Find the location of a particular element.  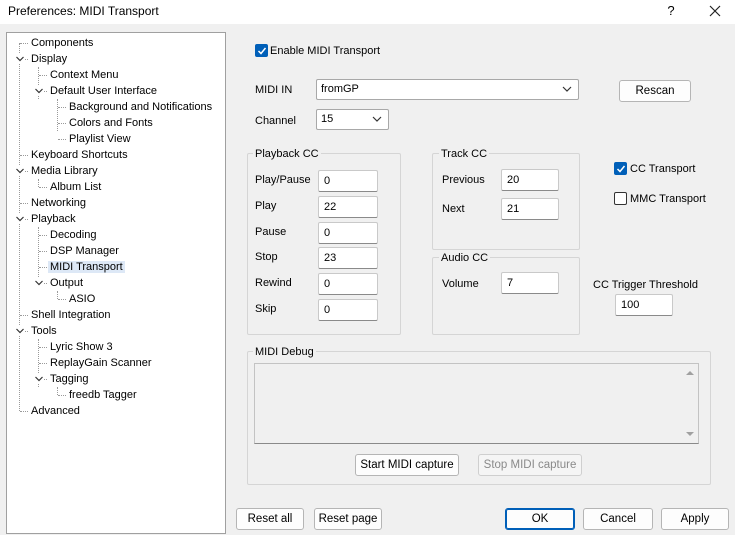

tree-item-label: Playback is located at coordinates (53, 219).